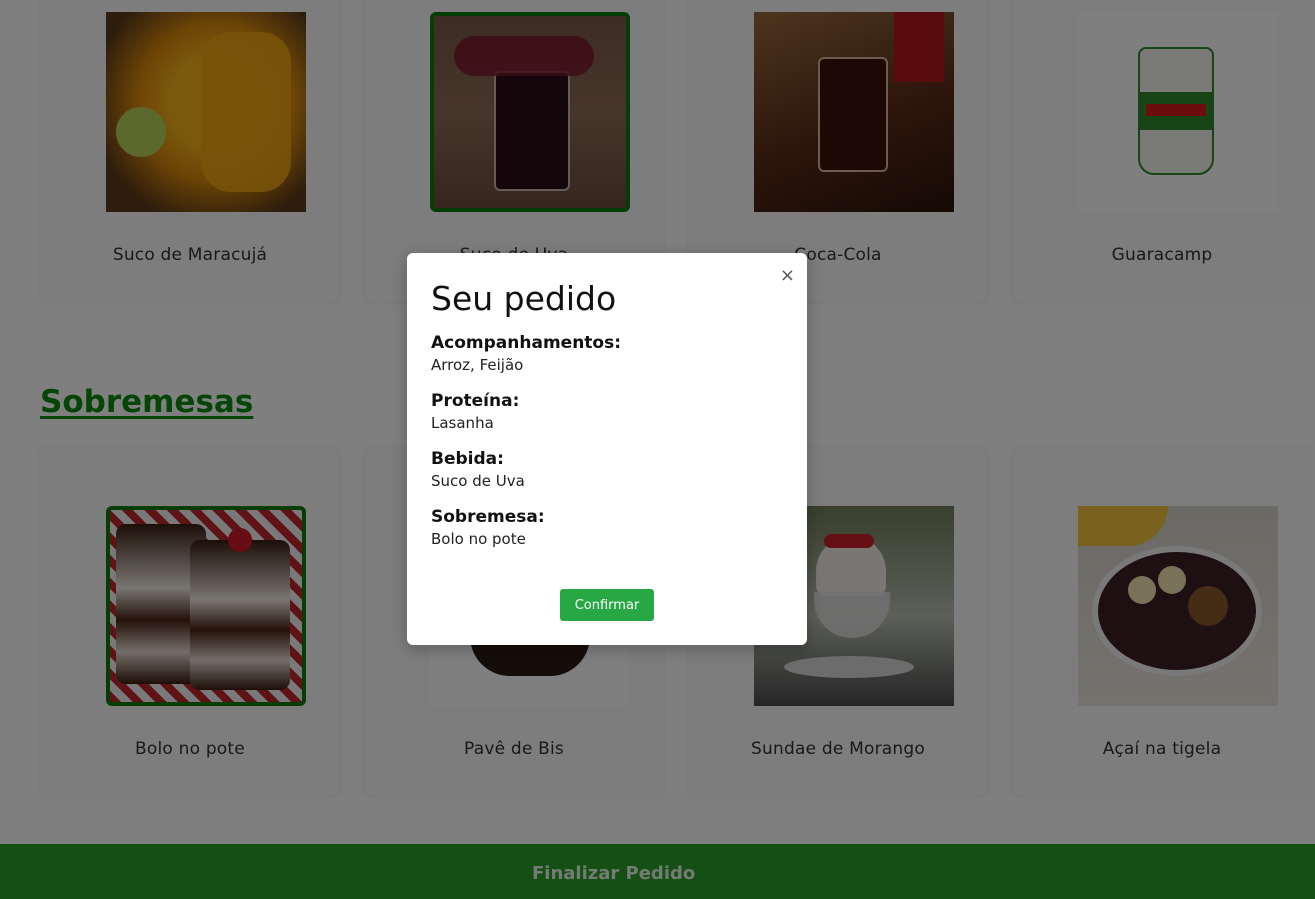  What do you see at coordinates (607, 605) in the screenshot?
I see `confirm-button: Confirmar` at bounding box center [607, 605].